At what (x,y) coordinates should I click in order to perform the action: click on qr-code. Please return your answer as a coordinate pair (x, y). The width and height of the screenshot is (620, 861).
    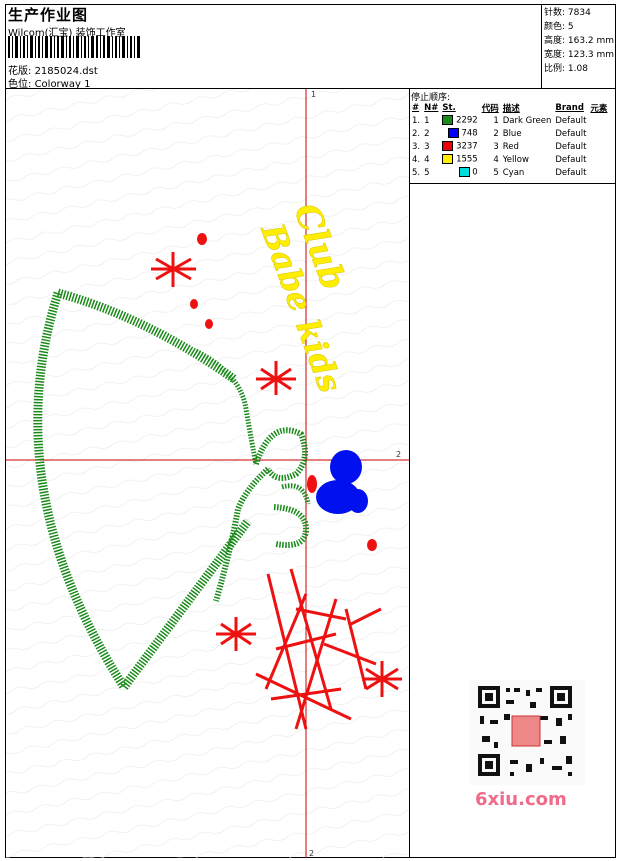
    Looking at the image, I should click on (527, 732).